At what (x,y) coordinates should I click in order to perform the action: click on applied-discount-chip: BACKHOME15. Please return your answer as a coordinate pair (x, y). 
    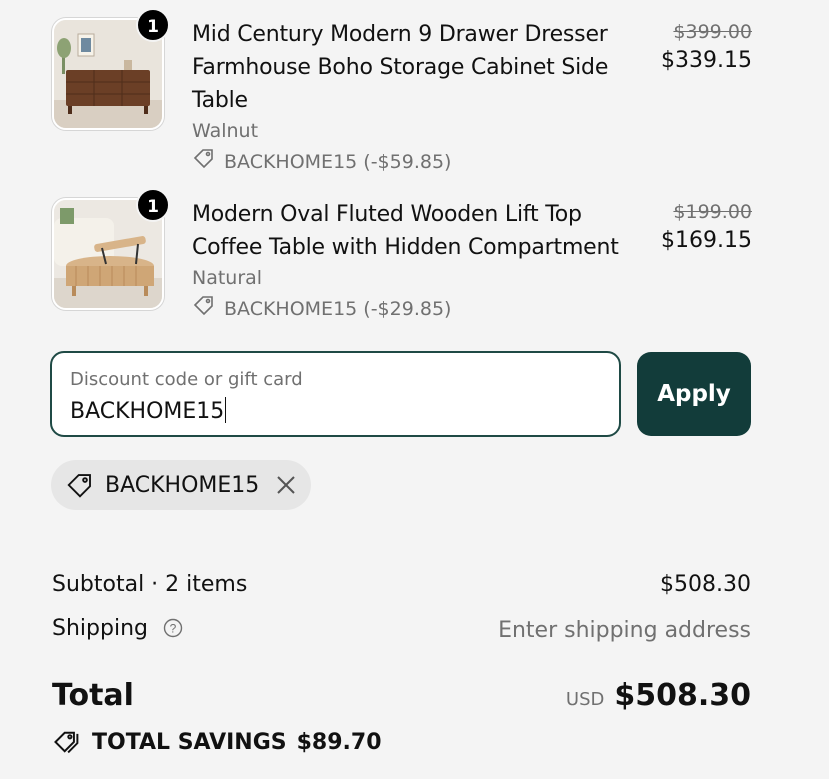
    Looking at the image, I should click on (181, 485).